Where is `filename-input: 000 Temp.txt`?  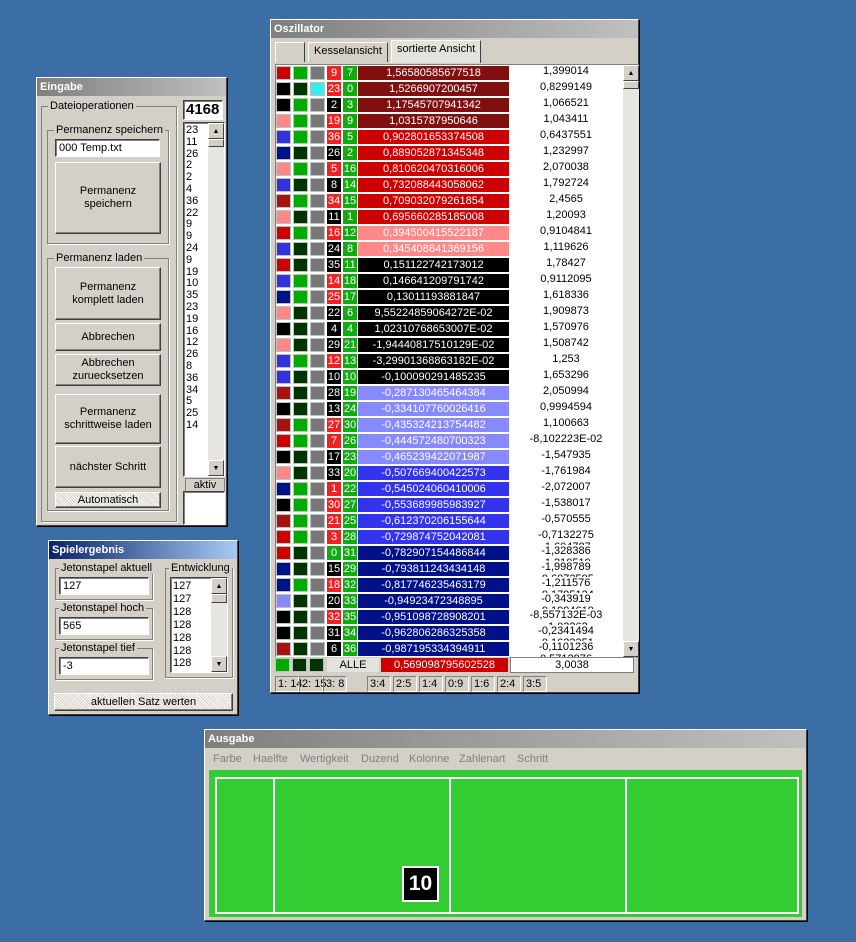 filename-input: 000 Temp.txt is located at coordinates (107, 148).